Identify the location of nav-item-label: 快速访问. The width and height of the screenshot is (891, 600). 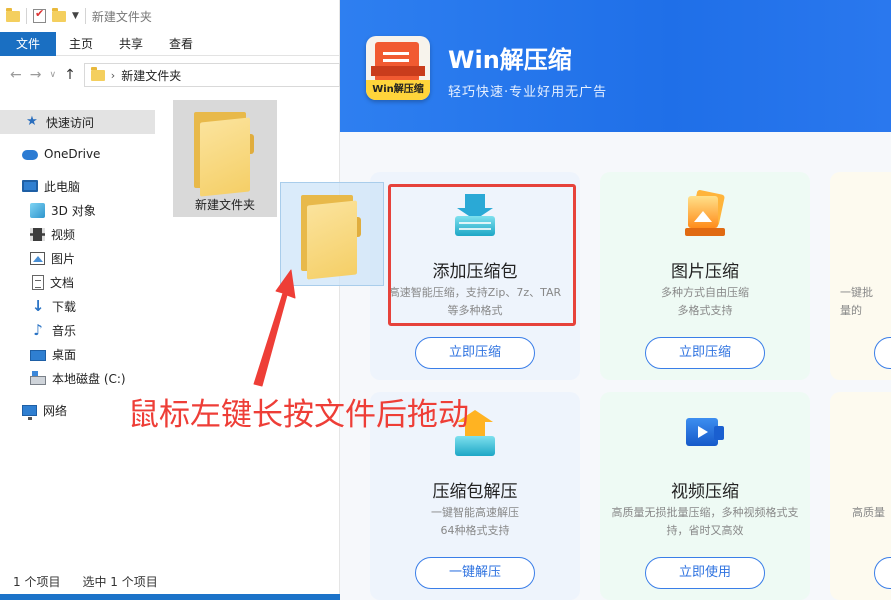
(70, 122).